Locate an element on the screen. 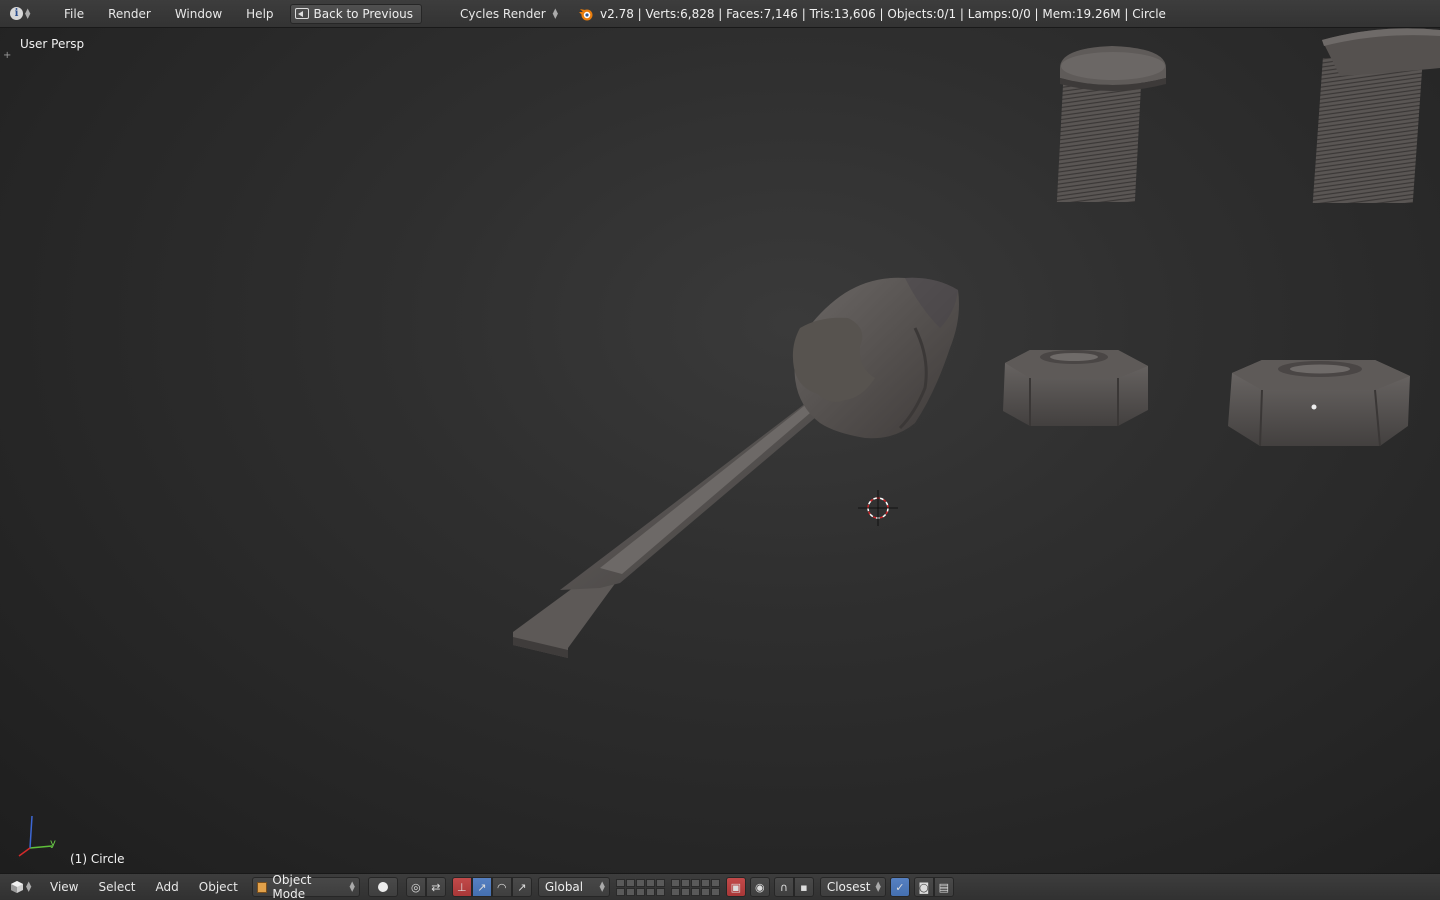  back-to-previous-button: Back to Previous is located at coordinates (356, 13).